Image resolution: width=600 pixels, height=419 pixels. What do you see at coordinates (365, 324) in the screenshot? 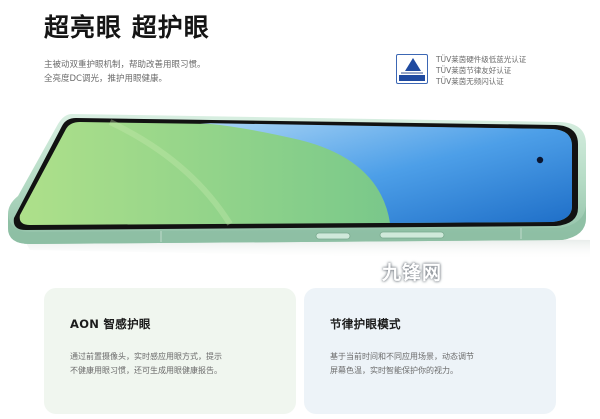
I see `feature-card-title: 节律护眼模式` at bounding box center [365, 324].